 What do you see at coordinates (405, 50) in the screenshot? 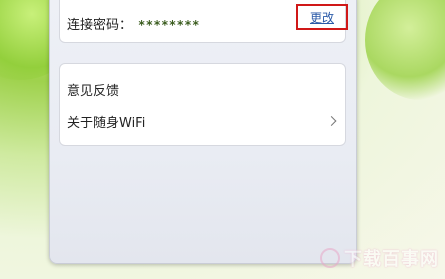
I see `leaf-decoration` at bounding box center [405, 50].